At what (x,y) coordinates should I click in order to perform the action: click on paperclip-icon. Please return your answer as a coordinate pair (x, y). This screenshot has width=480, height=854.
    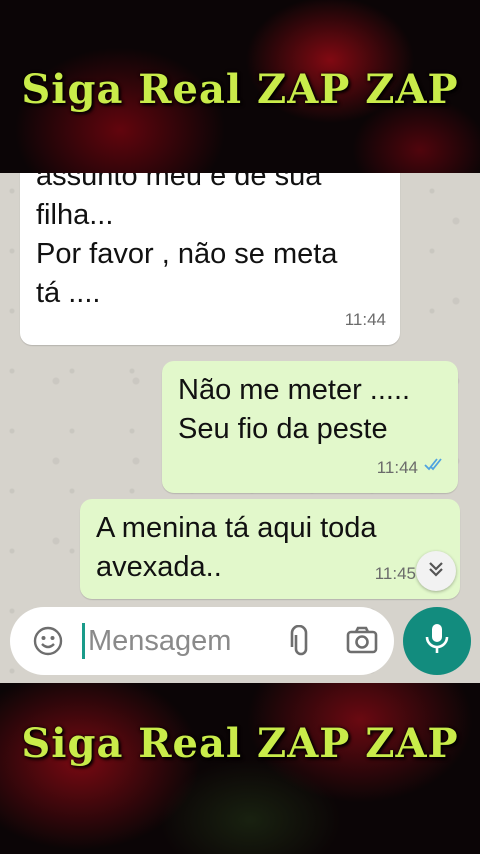
    Looking at the image, I should click on (299, 642).